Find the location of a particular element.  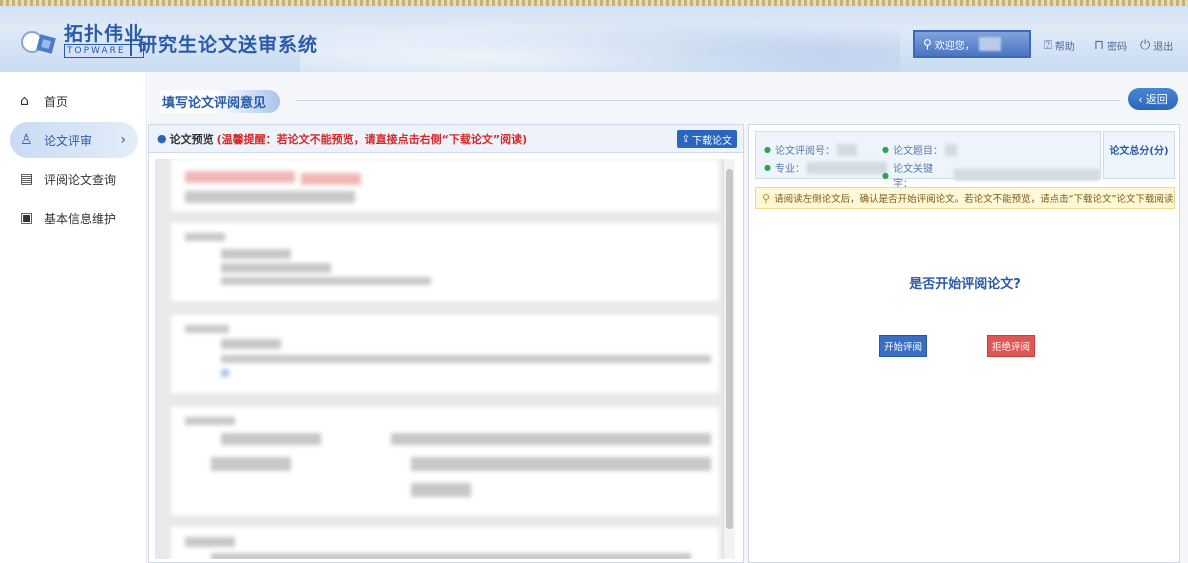

major-label: 专业： is located at coordinates (789, 169).